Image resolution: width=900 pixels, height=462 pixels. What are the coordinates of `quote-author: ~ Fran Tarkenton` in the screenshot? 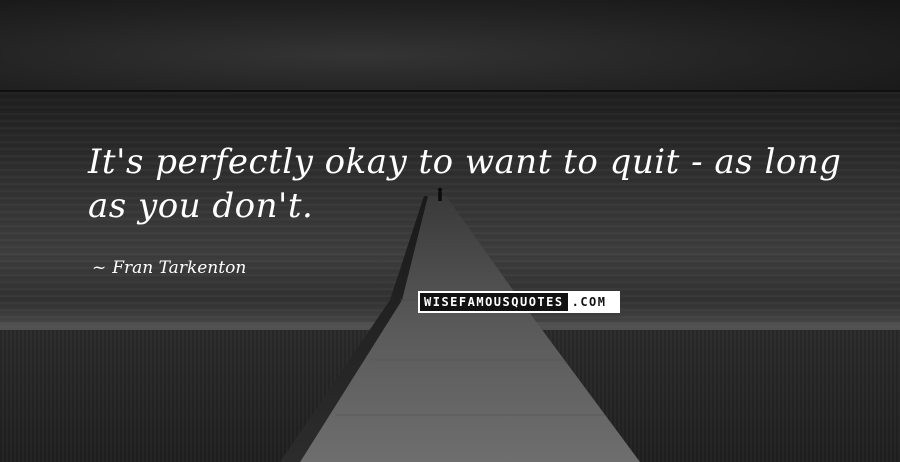 It's located at (169, 268).